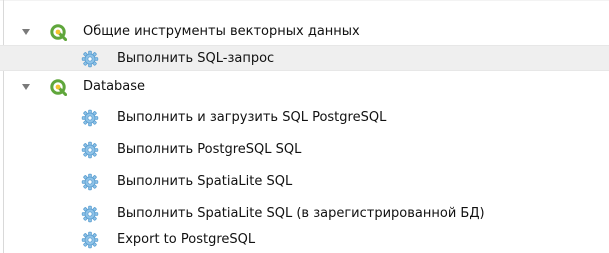  Describe the element at coordinates (205, 181) in the screenshot. I see `tree-item-label: Выполнить SpatiaLite SQL` at that location.